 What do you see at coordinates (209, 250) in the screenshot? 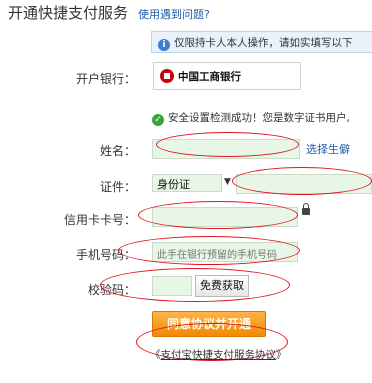
I see `annotation-ellipse-phone` at bounding box center [209, 250].